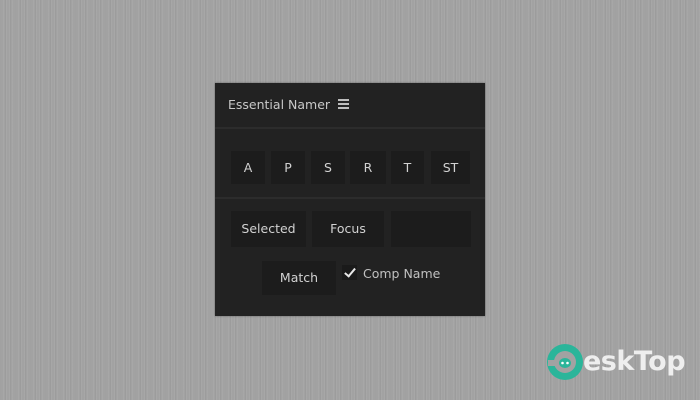 This screenshot has width=700, height=400. I want to click on focus-button: Focus, so click(348, 229).